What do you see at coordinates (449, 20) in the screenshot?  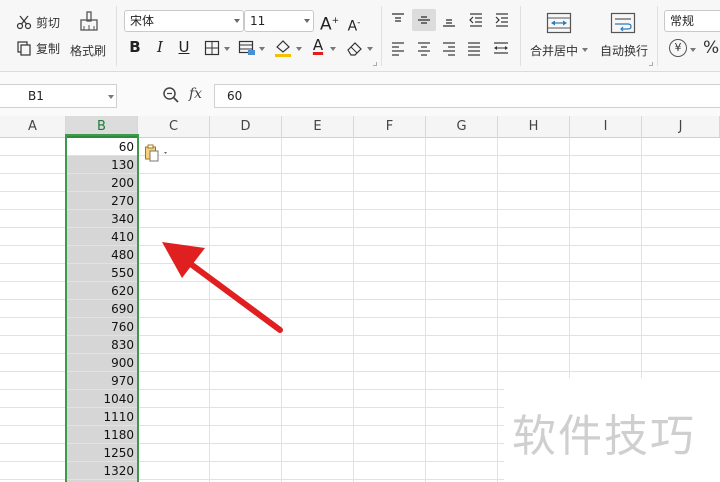 I see `align-bottom-icon` at bounding box center [449, 20].